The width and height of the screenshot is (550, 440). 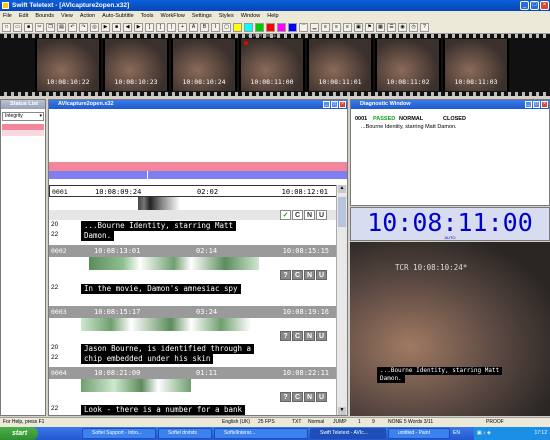 I want to click on color-cyan-icon, so click(x=248, y=27).